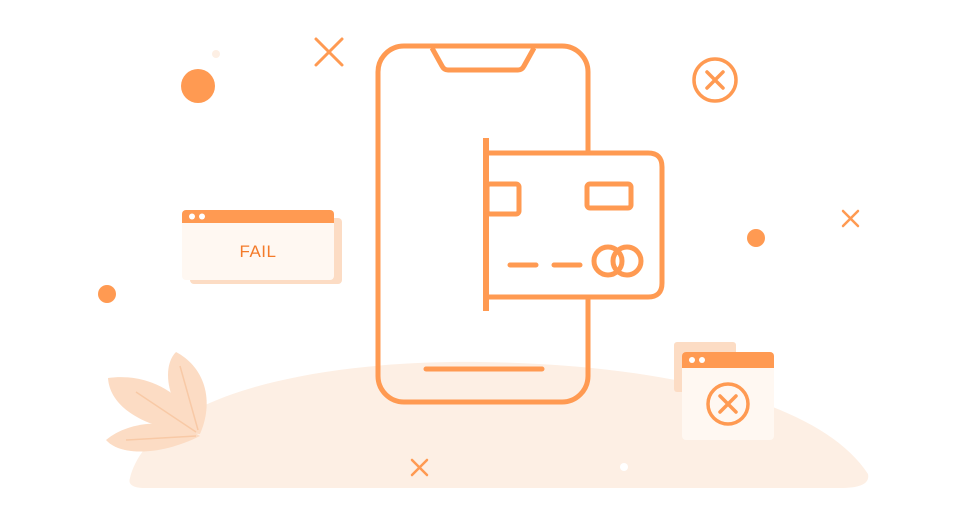  Describe the element at coordinates (724, 391) in the screenshot. I see `error-window-icon` at that location.